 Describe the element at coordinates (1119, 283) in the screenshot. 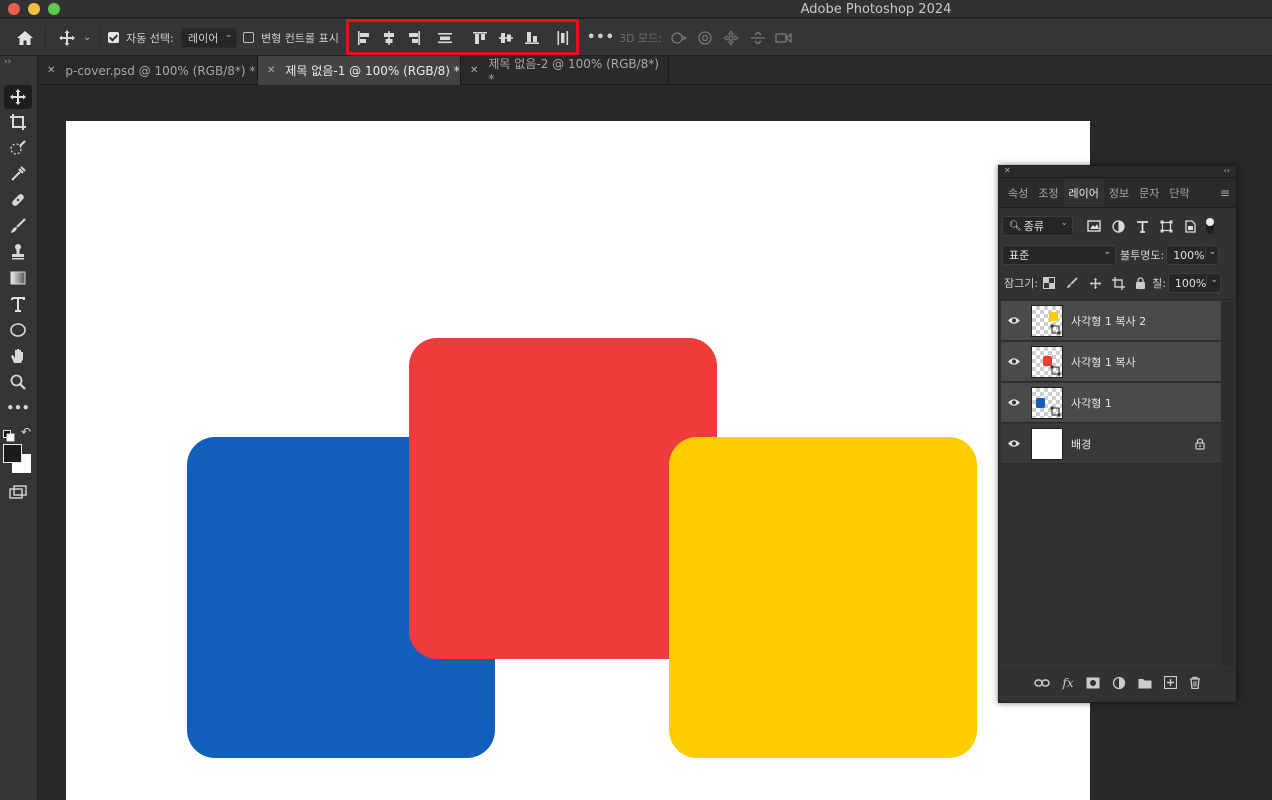

I see `lock-artboard-icon` at that location.